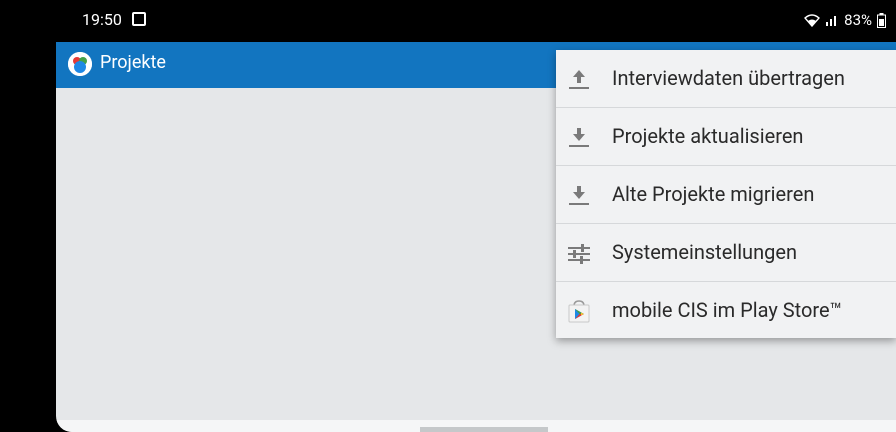 This screenshot has width=896, height=432. I want to click on device-bezel, so click(28, 216).